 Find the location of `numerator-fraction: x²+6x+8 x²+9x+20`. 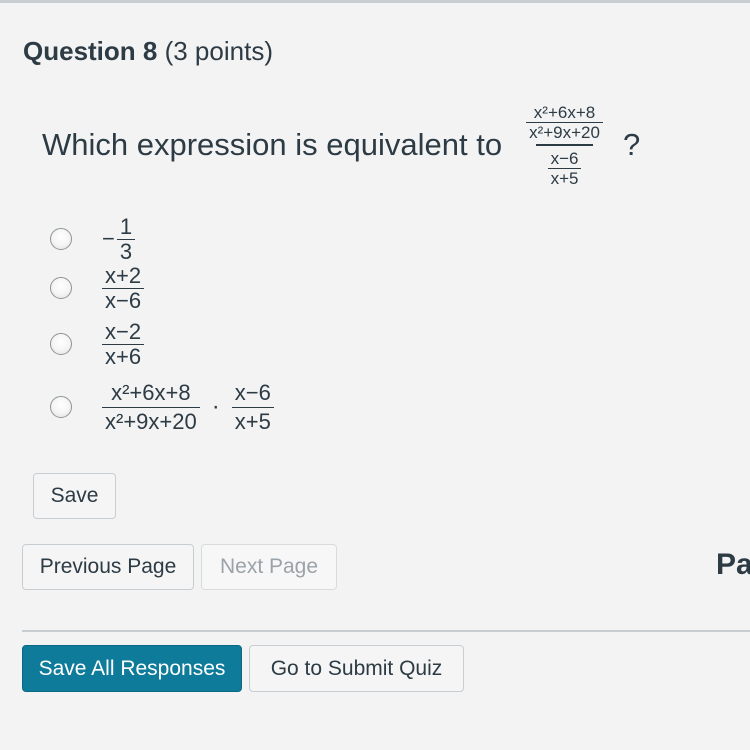

numerator-fraction: x²+6x+8 x²+9x+20 is located at coordinates (564, 122).